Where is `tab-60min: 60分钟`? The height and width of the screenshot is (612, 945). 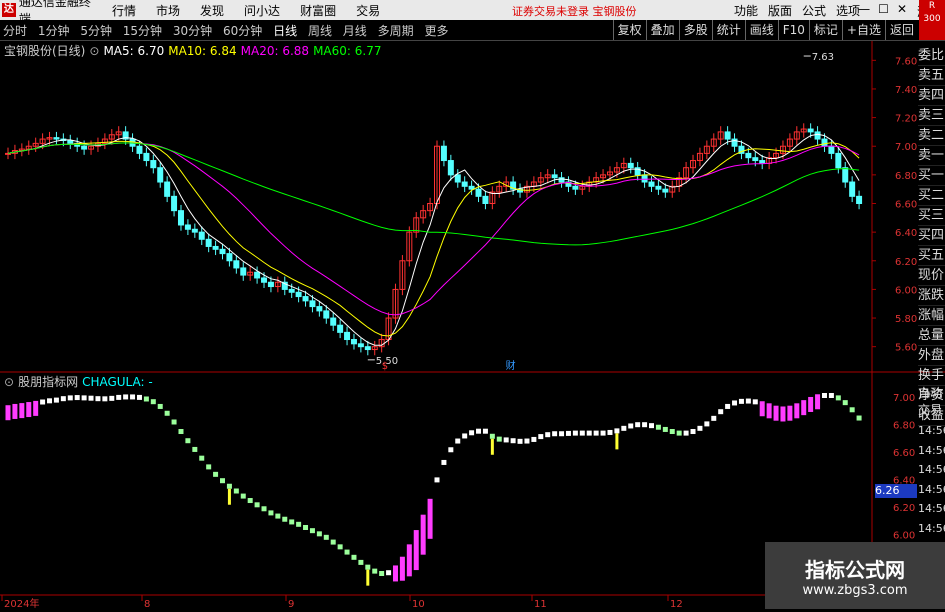 tab-60min: 60分钟 is located at coordinates (242, 31).